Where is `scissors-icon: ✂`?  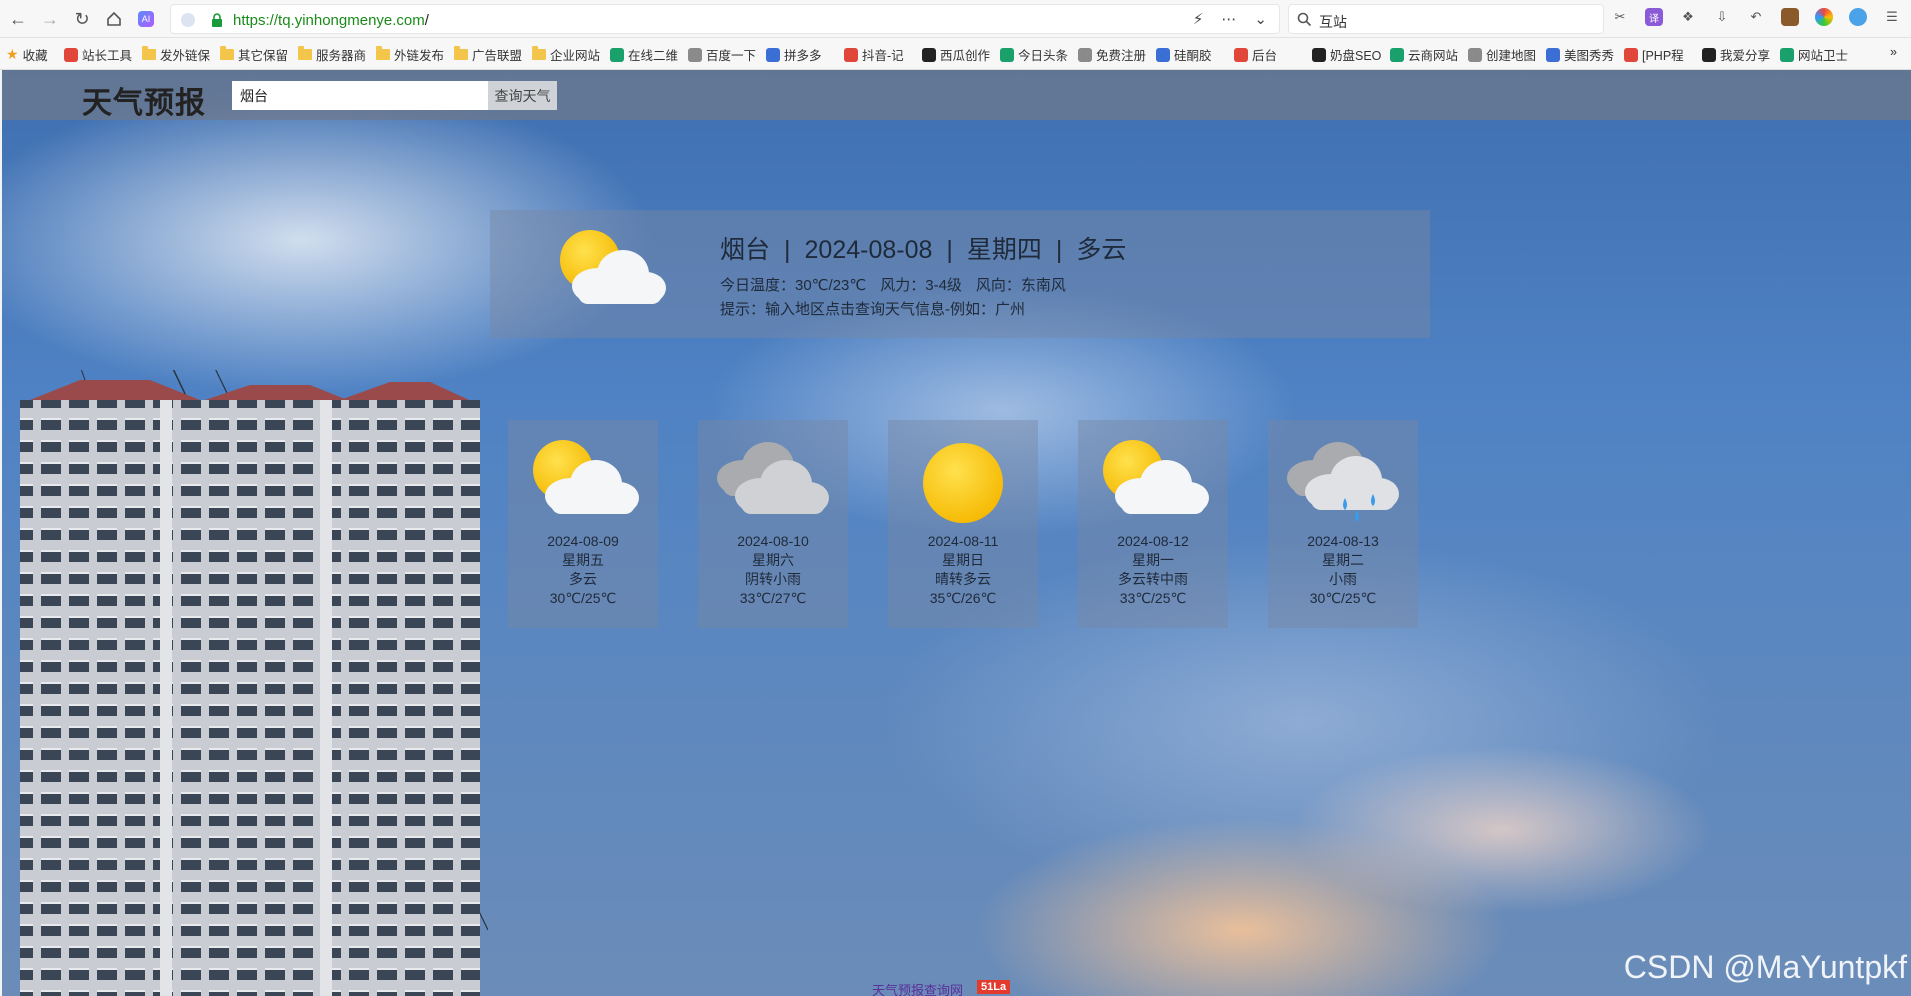
scissors-icon: ✂ is located at coordinates (1620, 17).